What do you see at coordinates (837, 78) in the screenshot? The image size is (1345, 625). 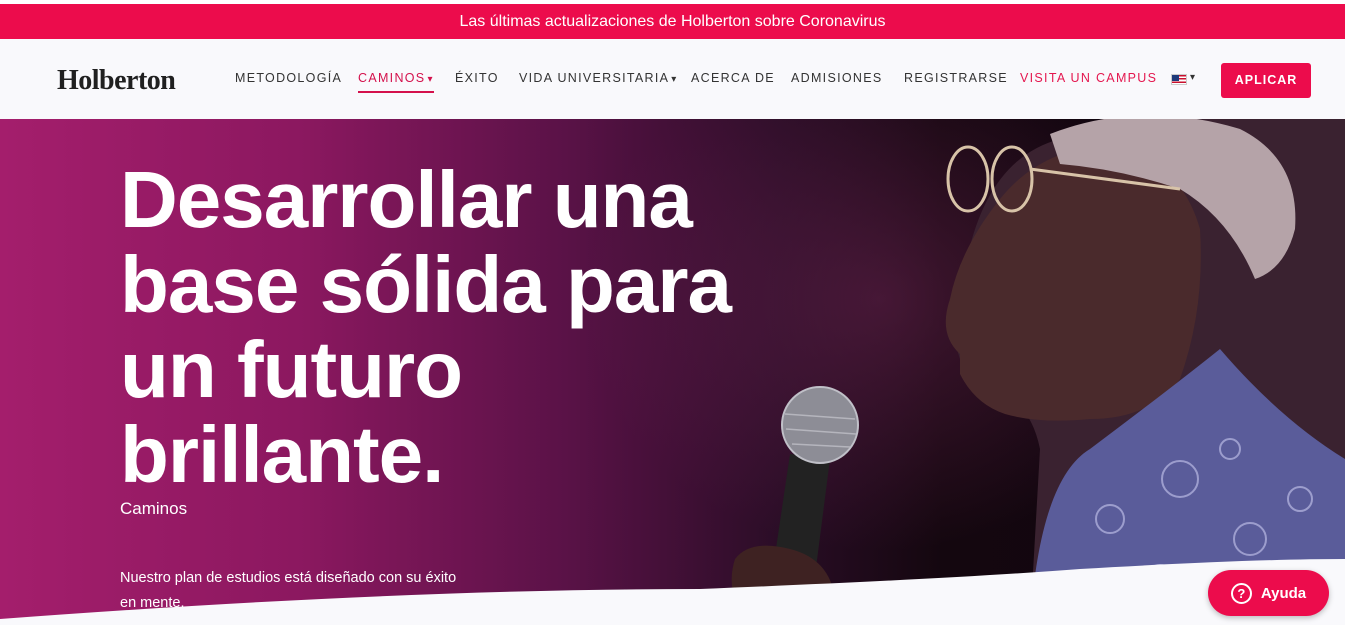 I see `nav-admisiones: ADMISIONES` at bounding box center [837, 78].